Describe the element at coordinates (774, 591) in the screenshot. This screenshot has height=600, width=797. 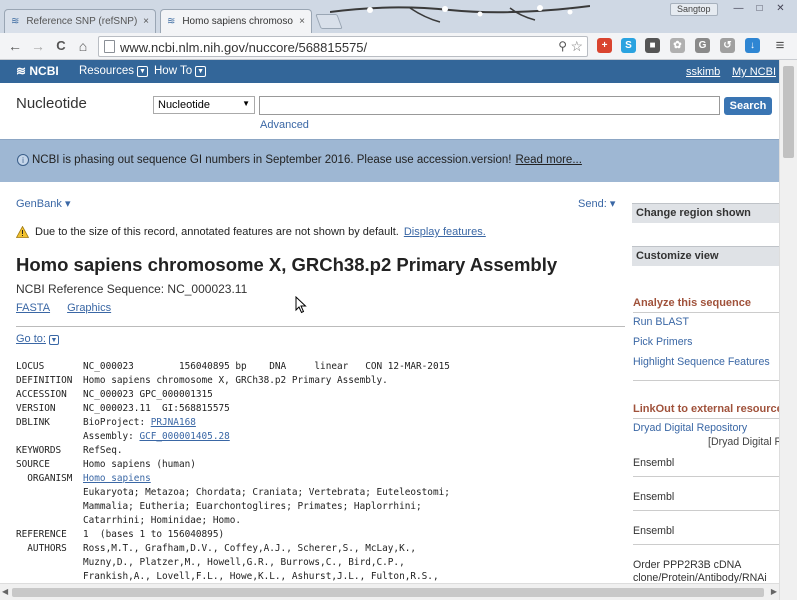
I see `scroll-right-icon: ▶` at that location.